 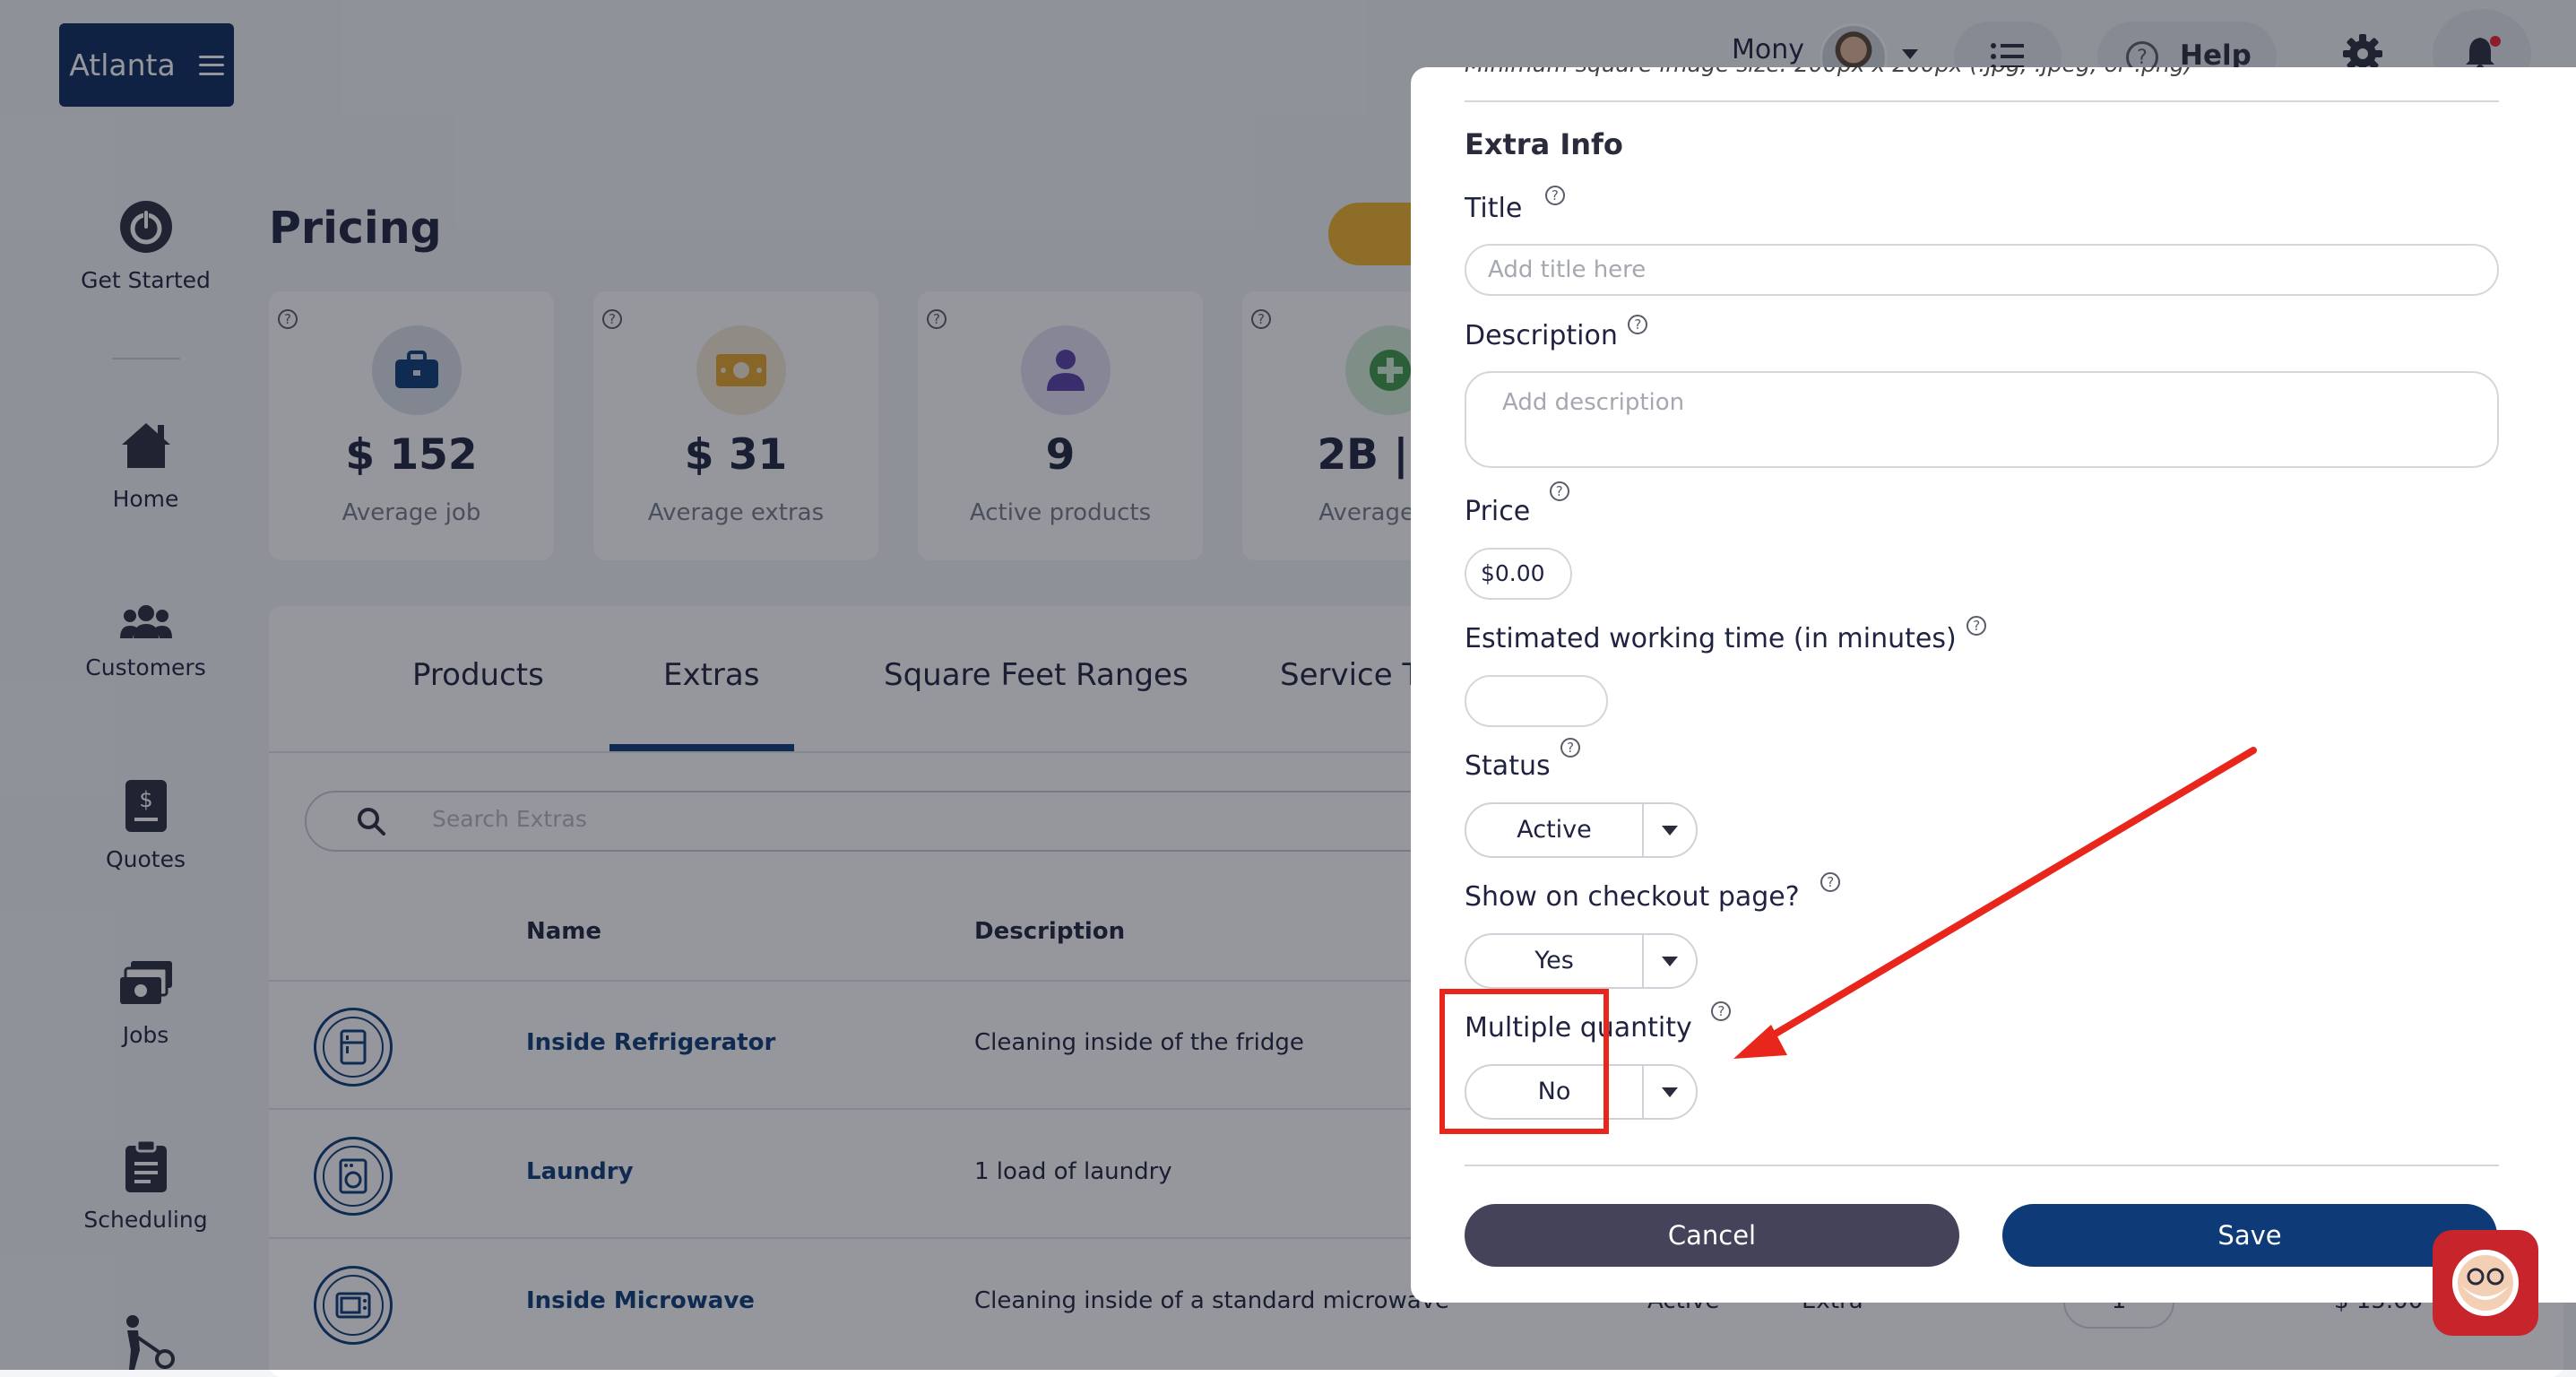 I want to click on divider, so click(x=1982, y=1166).